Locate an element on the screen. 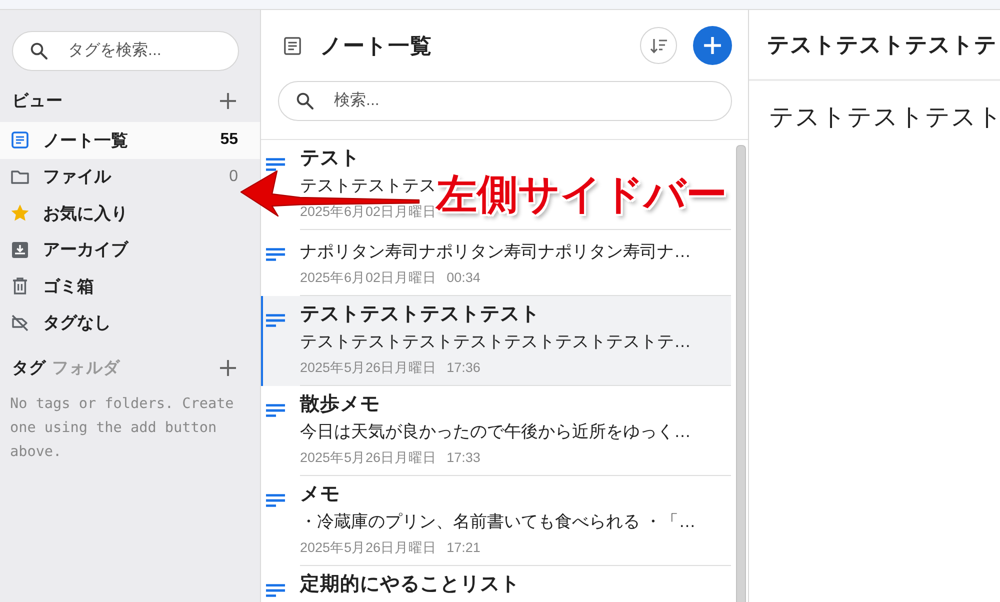 The height and width of the screenshot is (602, 1000). sidebar-item: アーカイブ is located at coordinates (119, 250).